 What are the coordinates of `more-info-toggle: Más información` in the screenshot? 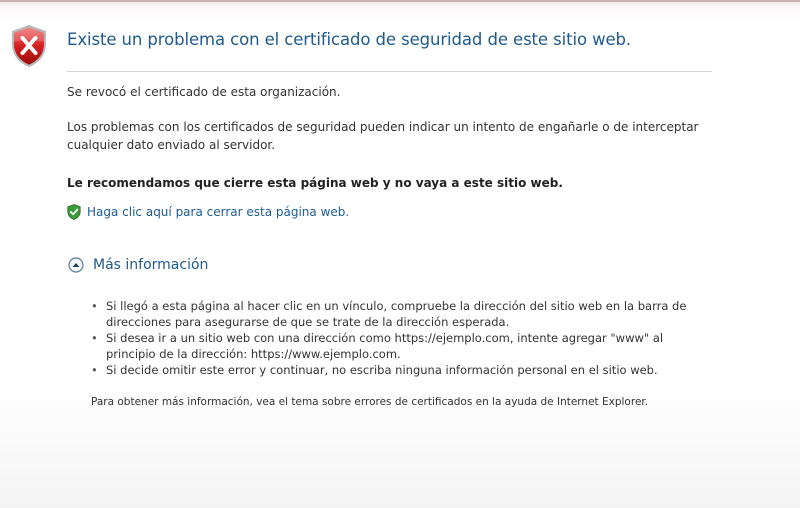 It's located at (138, 265).